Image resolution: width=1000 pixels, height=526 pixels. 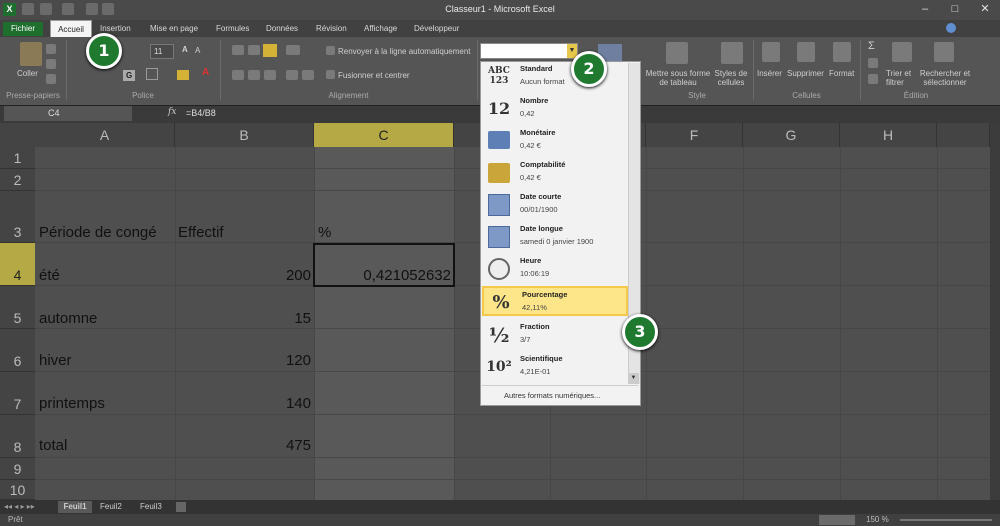 I want to click on select-all-corner, so click(x=17, y=135).